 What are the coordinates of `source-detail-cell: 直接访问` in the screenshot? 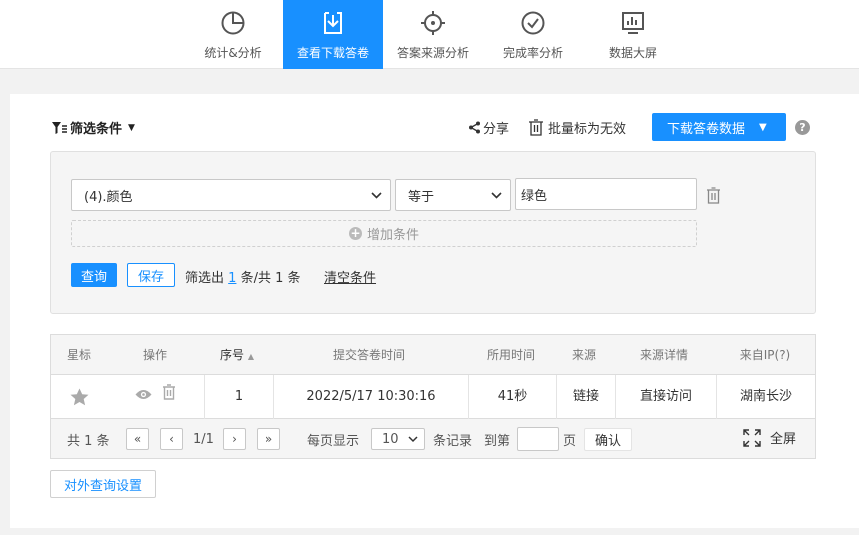 It's located at (666, 397).